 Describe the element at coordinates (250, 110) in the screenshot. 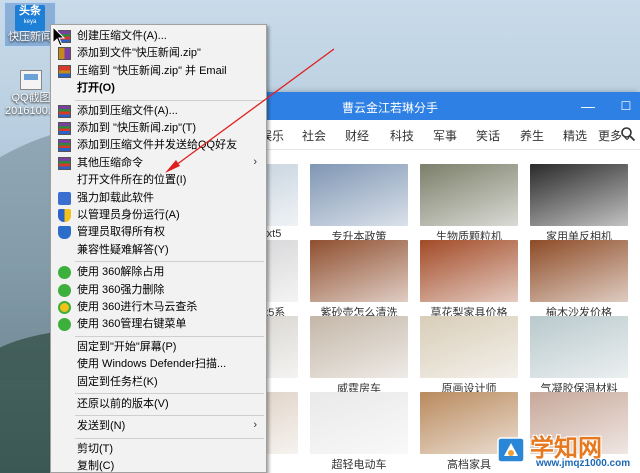

I see `annotation-arrow` at that location.